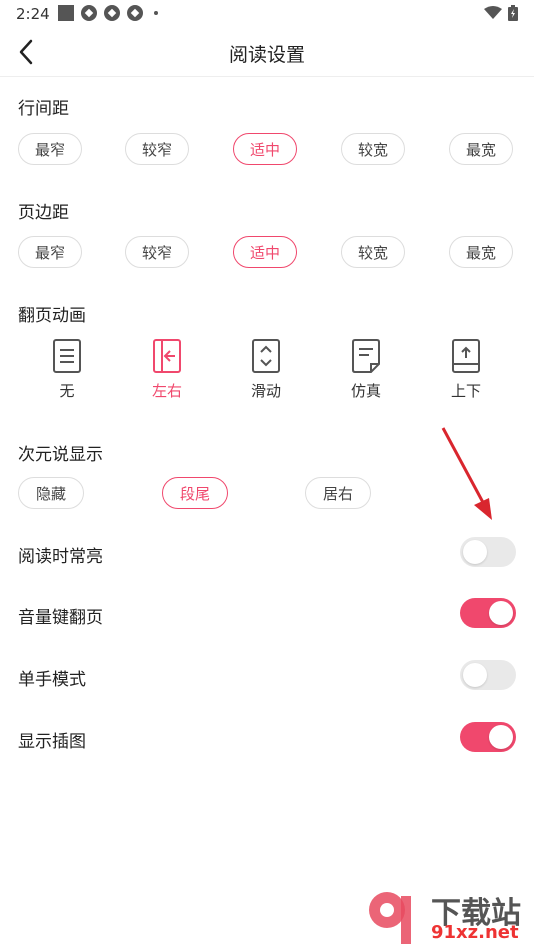 The height and width of the screenshot is (950, 534). Describe the element at coordinates (157, 149) in the screenshot. I see `line-spacing-option: 较窄` at that location.